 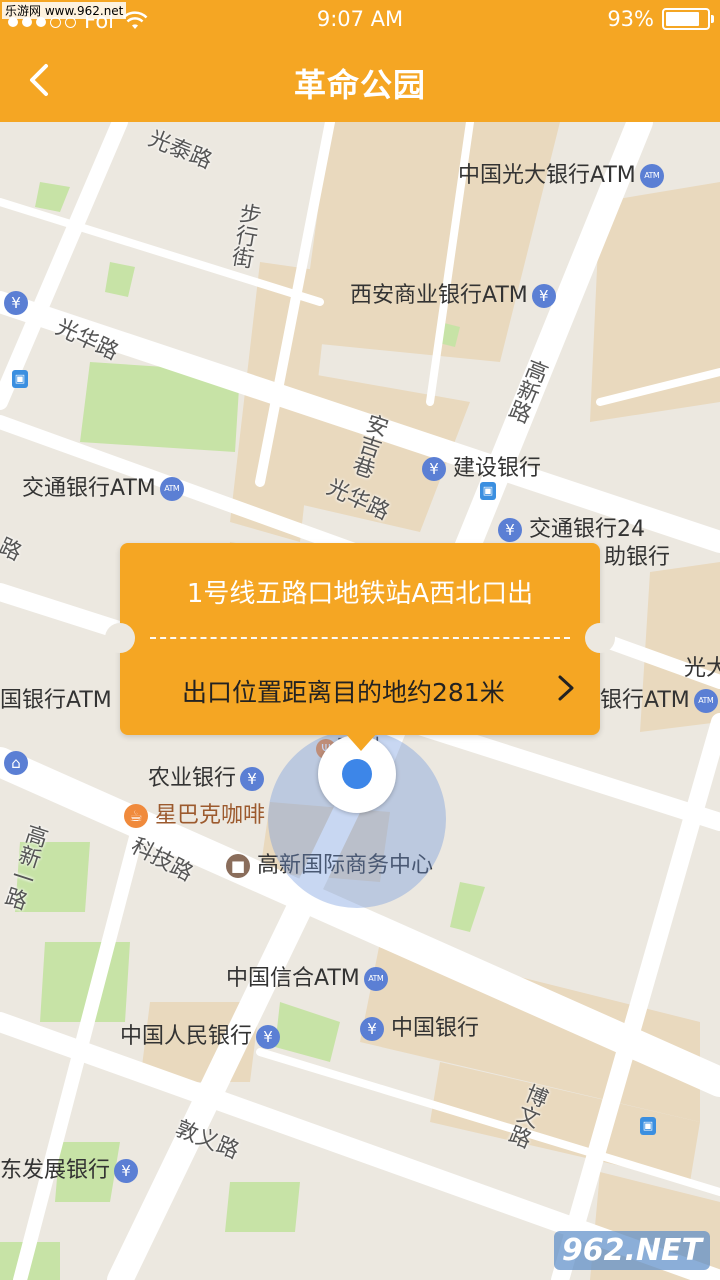 I want to click on poi-atm-left-partial: 国银行ATM, so click(x=56, y=698).